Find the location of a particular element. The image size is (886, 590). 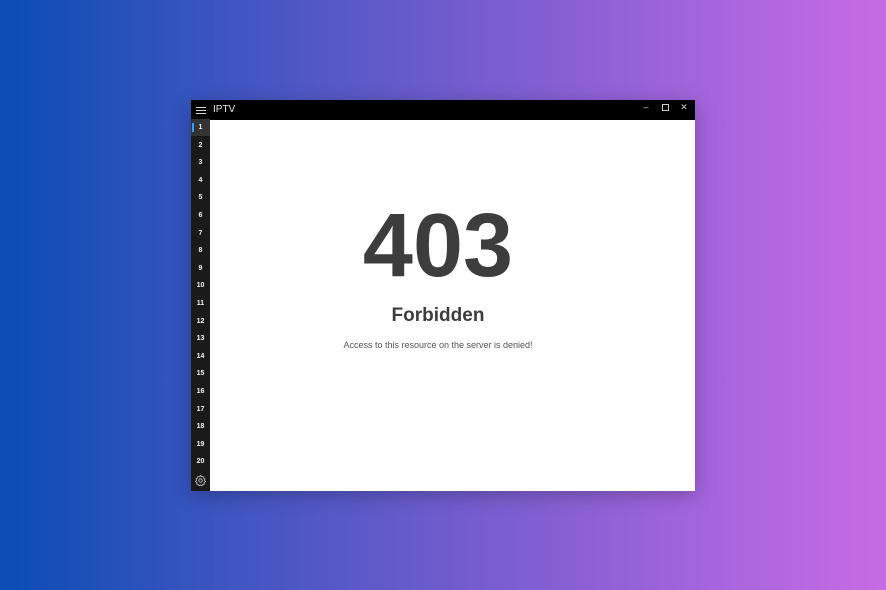

maximize-button is located at coordinates (665, 108).